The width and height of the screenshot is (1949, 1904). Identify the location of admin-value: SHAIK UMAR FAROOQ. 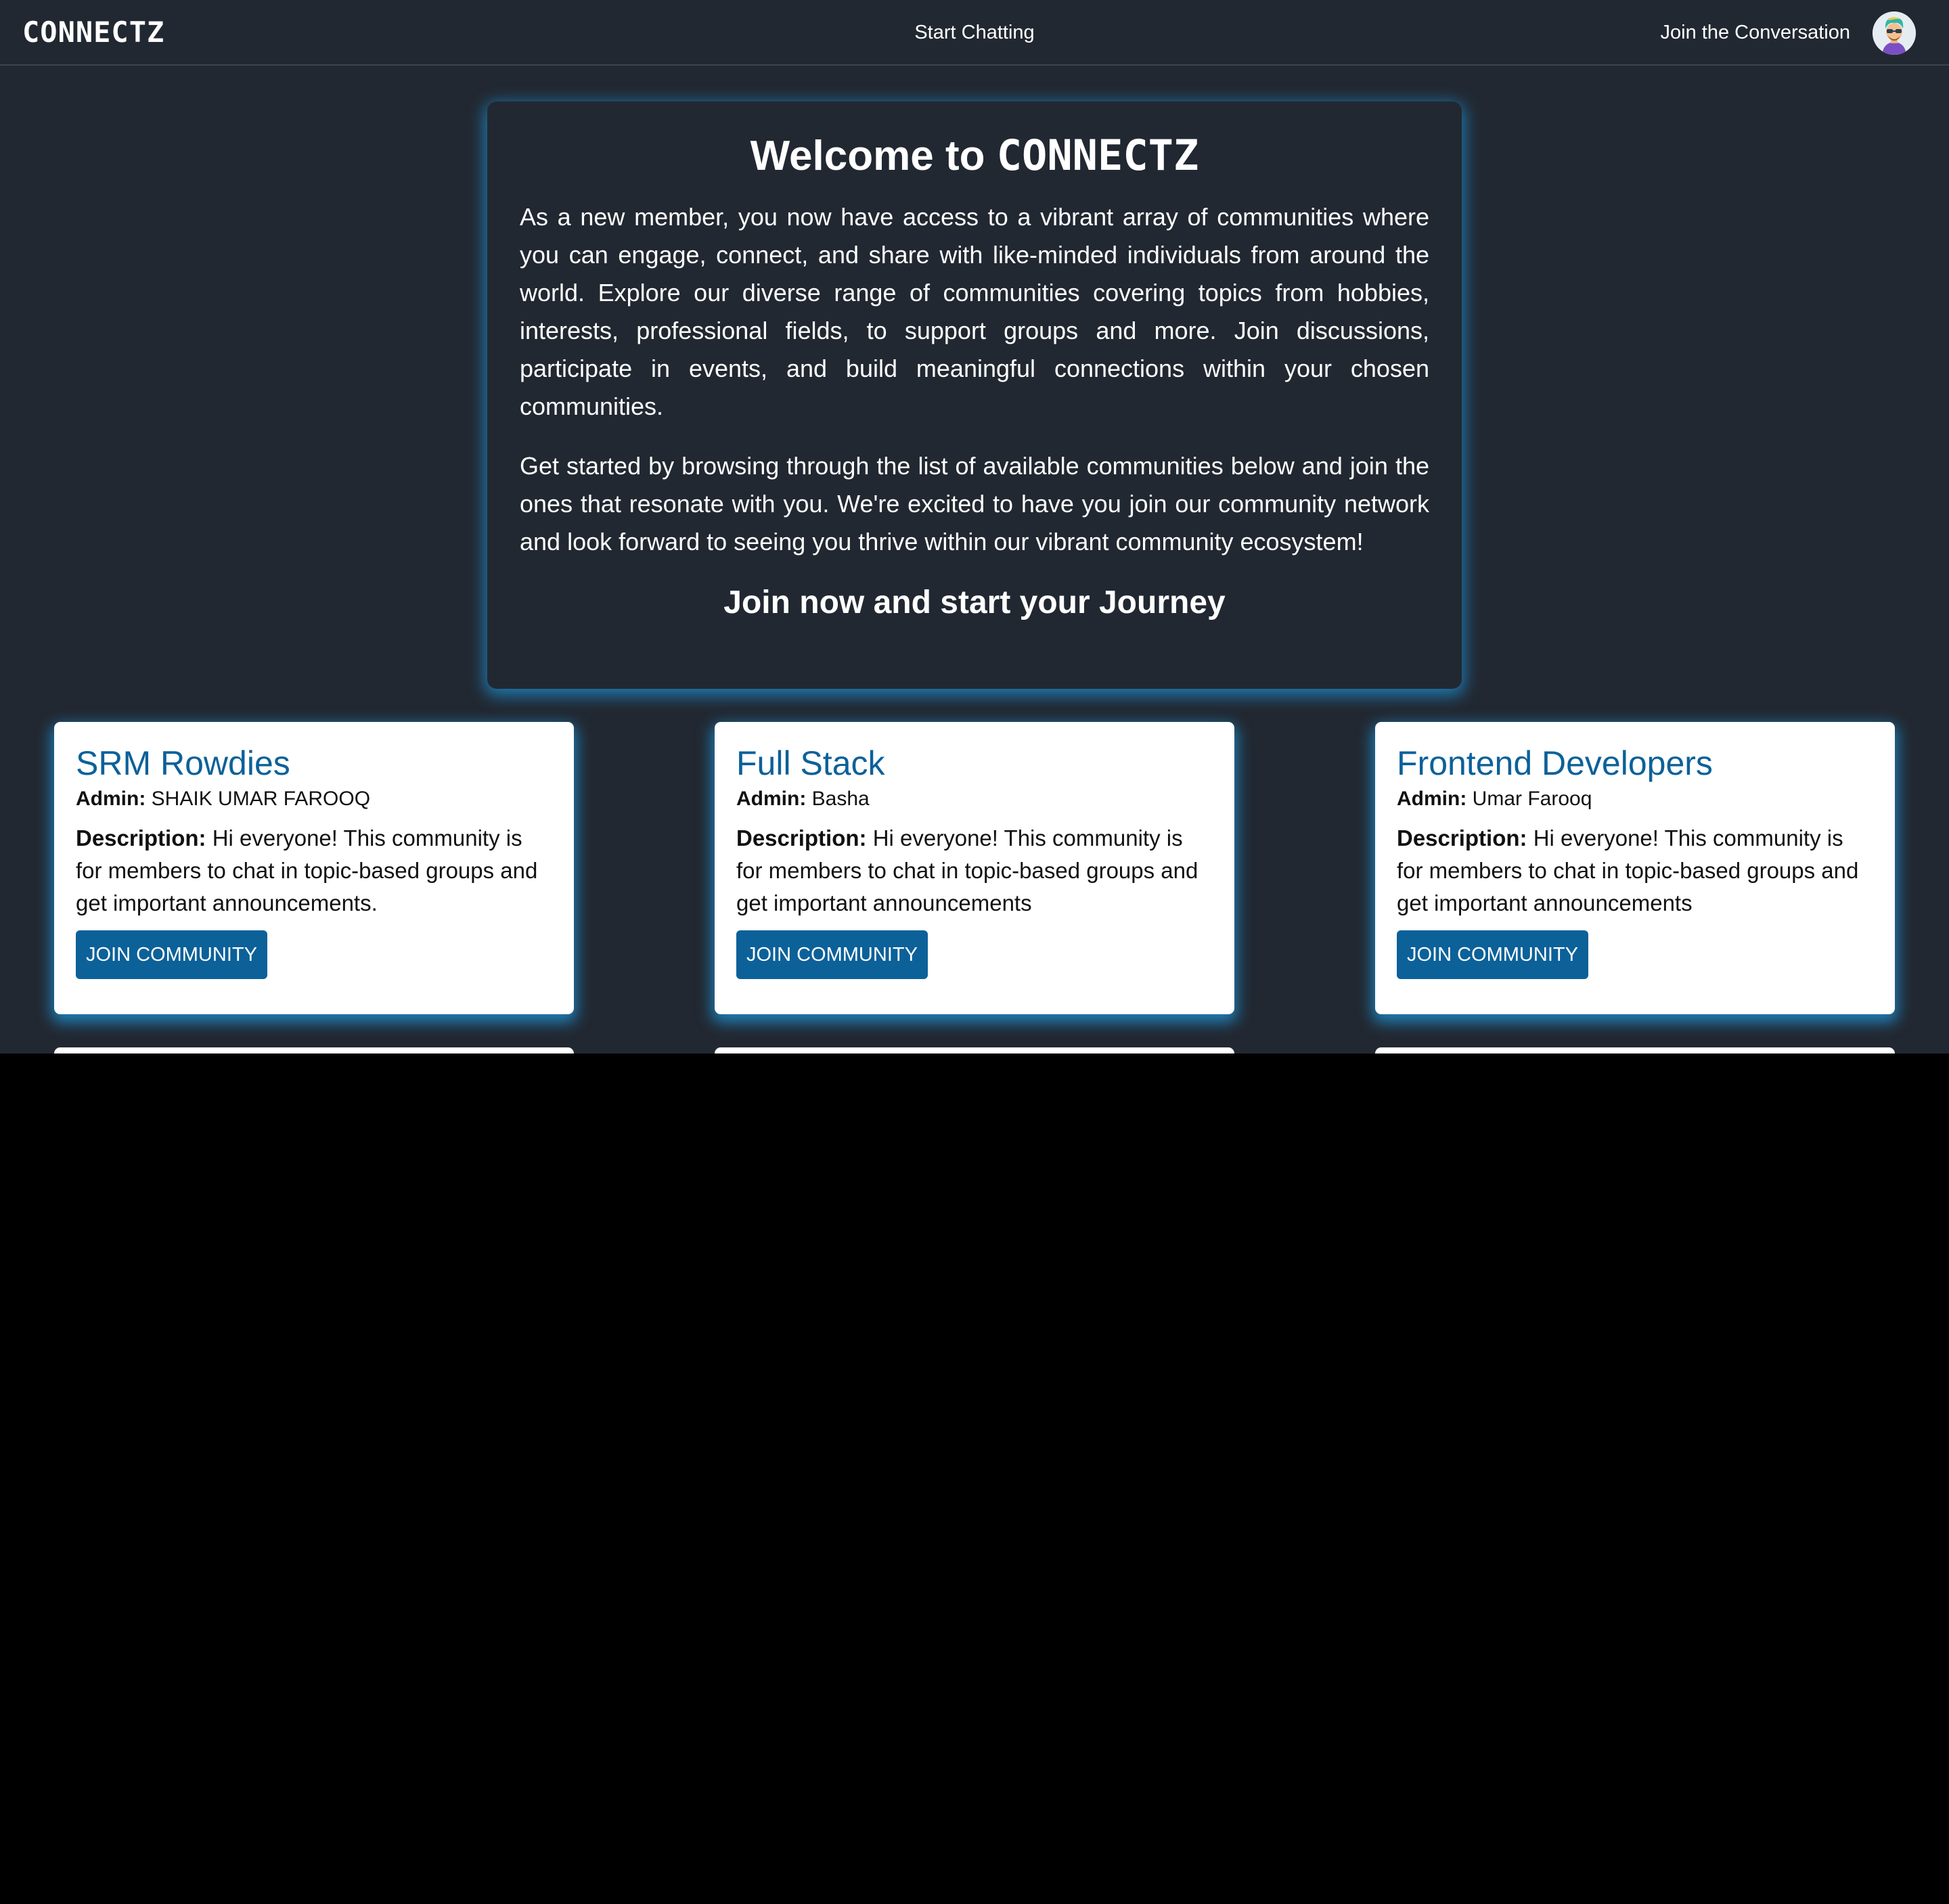
(261, 799).